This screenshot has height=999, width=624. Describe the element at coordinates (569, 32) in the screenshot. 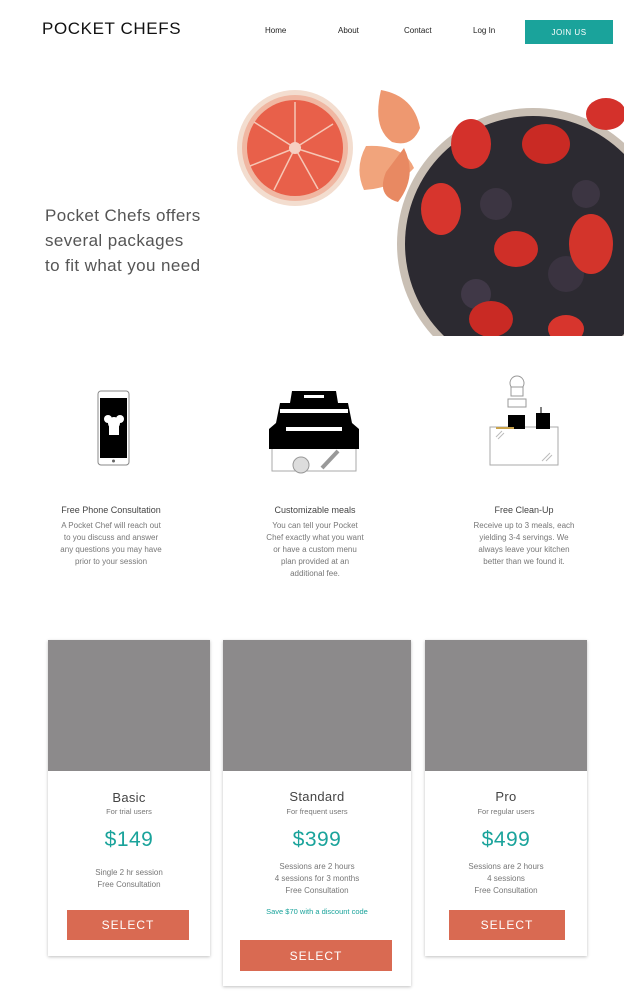

I see `join-button: JOIN US` at that location.